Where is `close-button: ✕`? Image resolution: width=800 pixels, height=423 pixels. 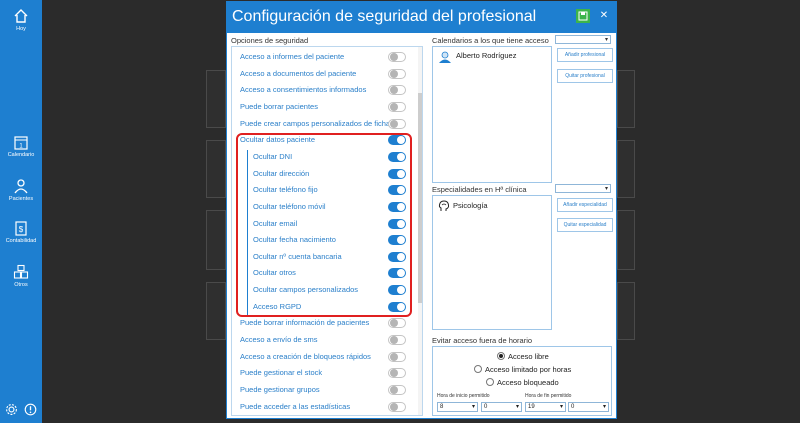 close-button: ✕ is located at coordinates (604, 16).